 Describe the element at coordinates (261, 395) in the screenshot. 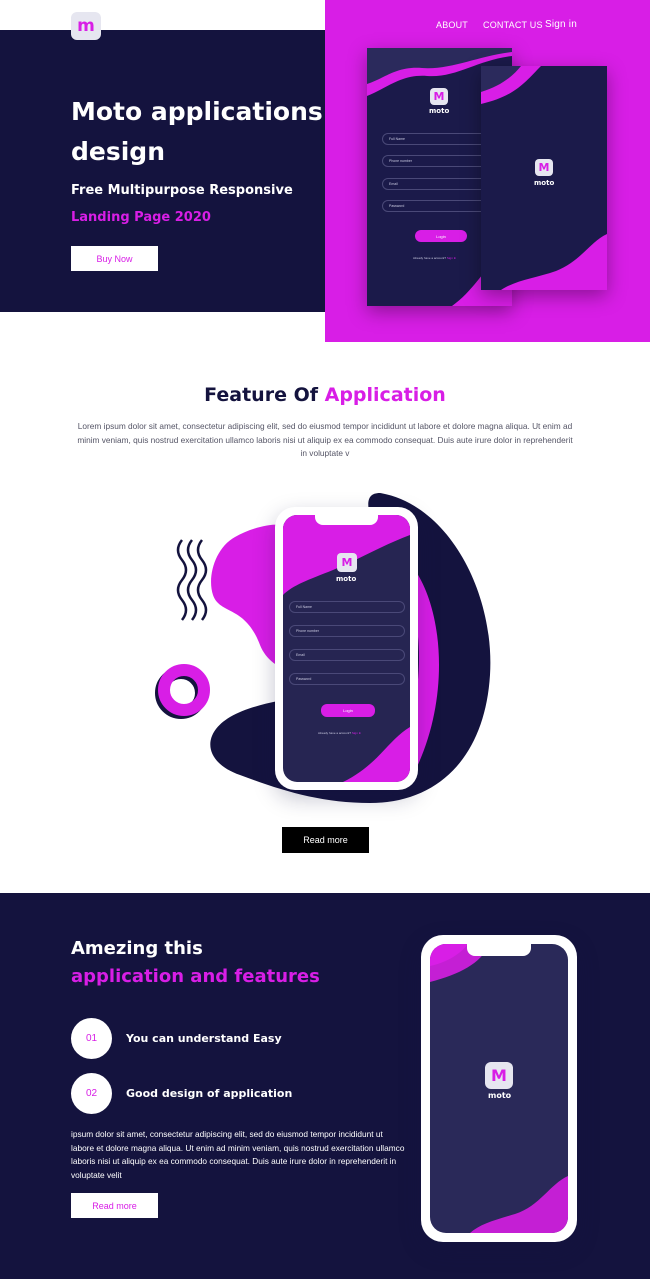

I see `feature-title-plain: Feature Of` at that location.